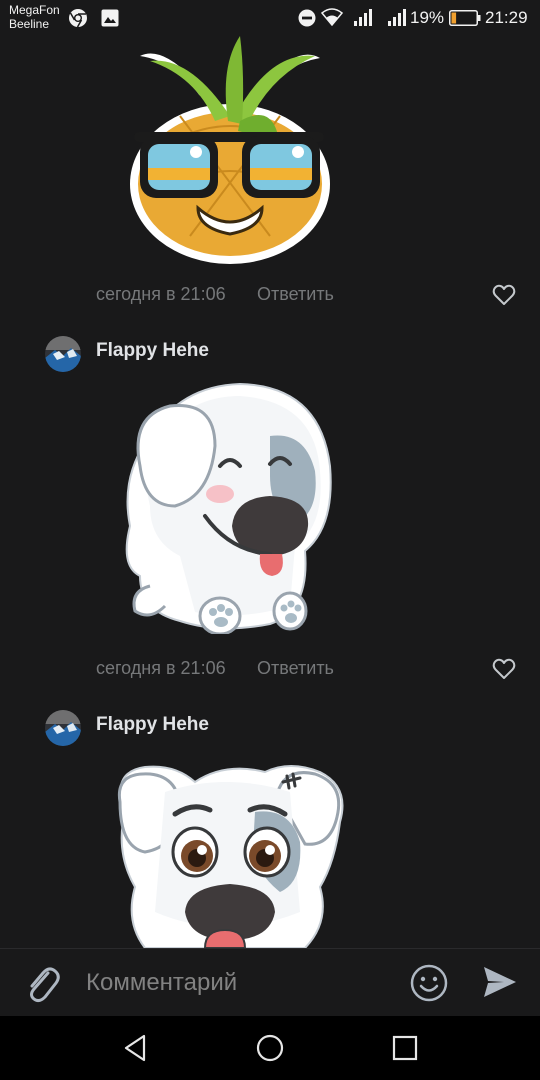  What do you see at coordinates (42, 983) in the screenshot?
I see `paperclip-icon` at bounding box center [42, 983].